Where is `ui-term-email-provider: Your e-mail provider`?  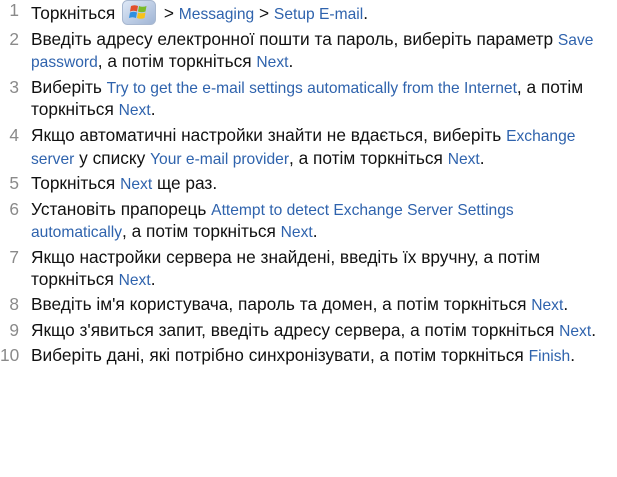
ui-term-email-provider: Your e-mail provider is located at coordinates (220, 159).